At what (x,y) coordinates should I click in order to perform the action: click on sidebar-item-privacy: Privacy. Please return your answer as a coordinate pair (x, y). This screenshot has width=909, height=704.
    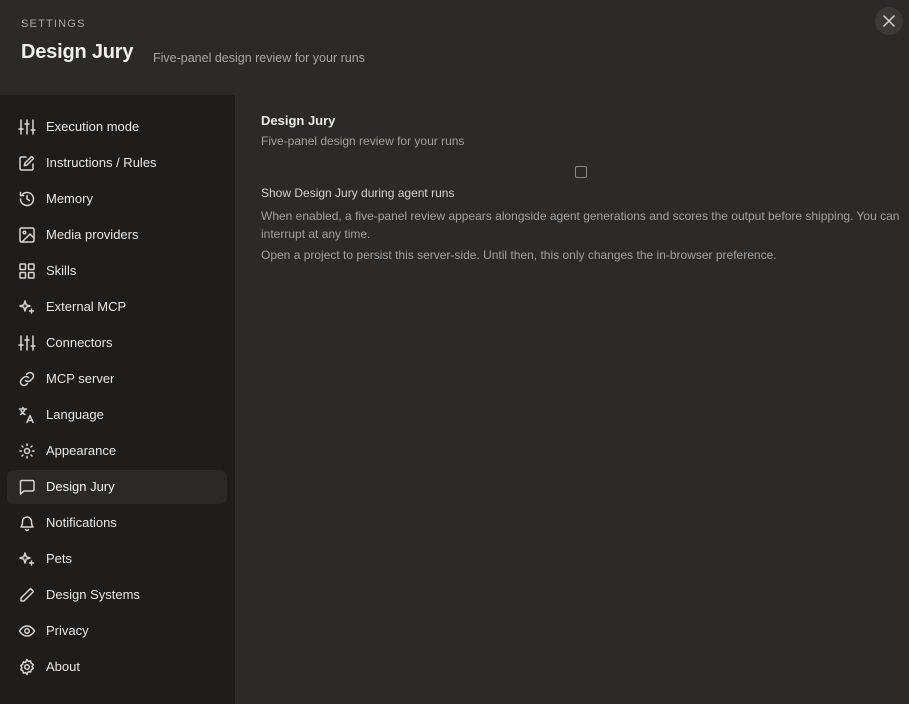
    Looking at the image, I should click on (117, 631).